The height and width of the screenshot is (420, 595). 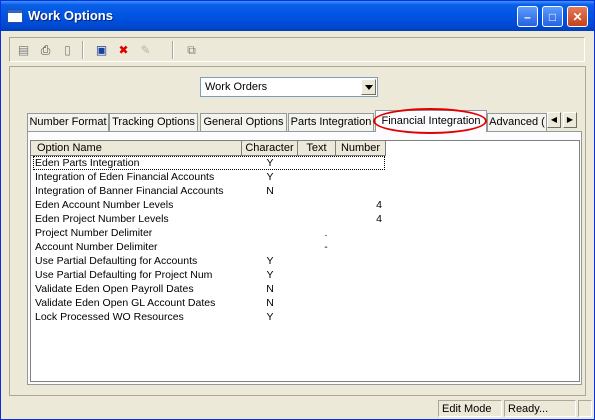 I want to click on tab-general-options: General Options, so click(x=243, y=122).